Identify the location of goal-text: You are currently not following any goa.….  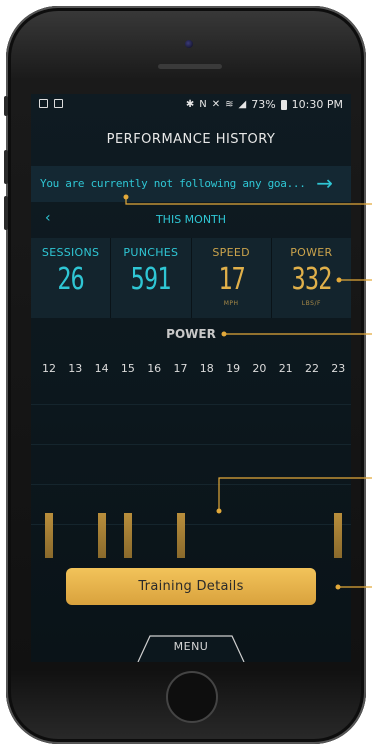
(173, 183).